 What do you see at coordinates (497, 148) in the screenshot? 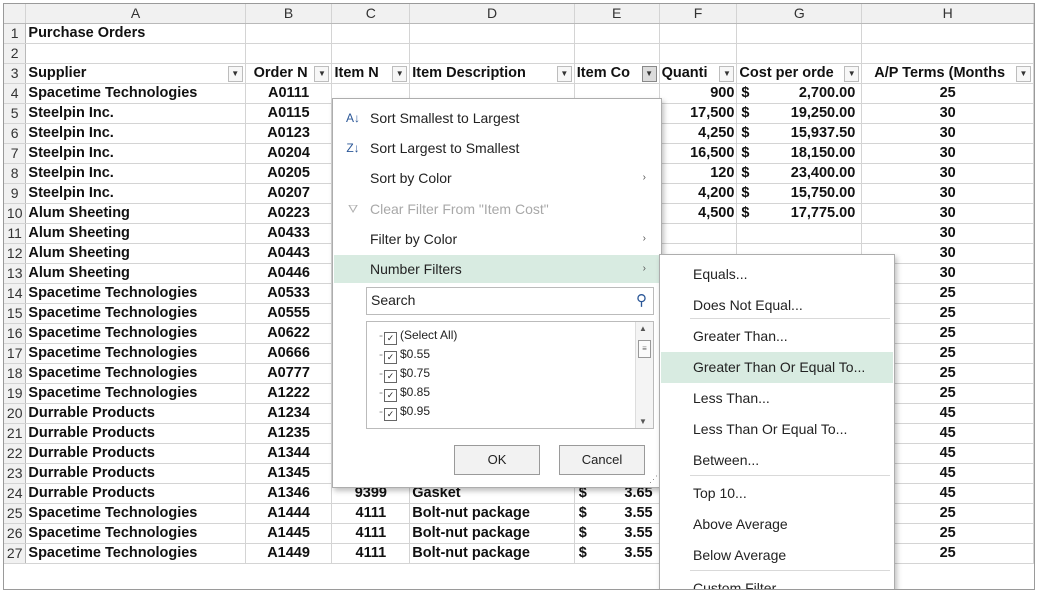
I see `sort-descending-item: Z↓ Sort Largest to Smallest` at bounding box center [497, 148].